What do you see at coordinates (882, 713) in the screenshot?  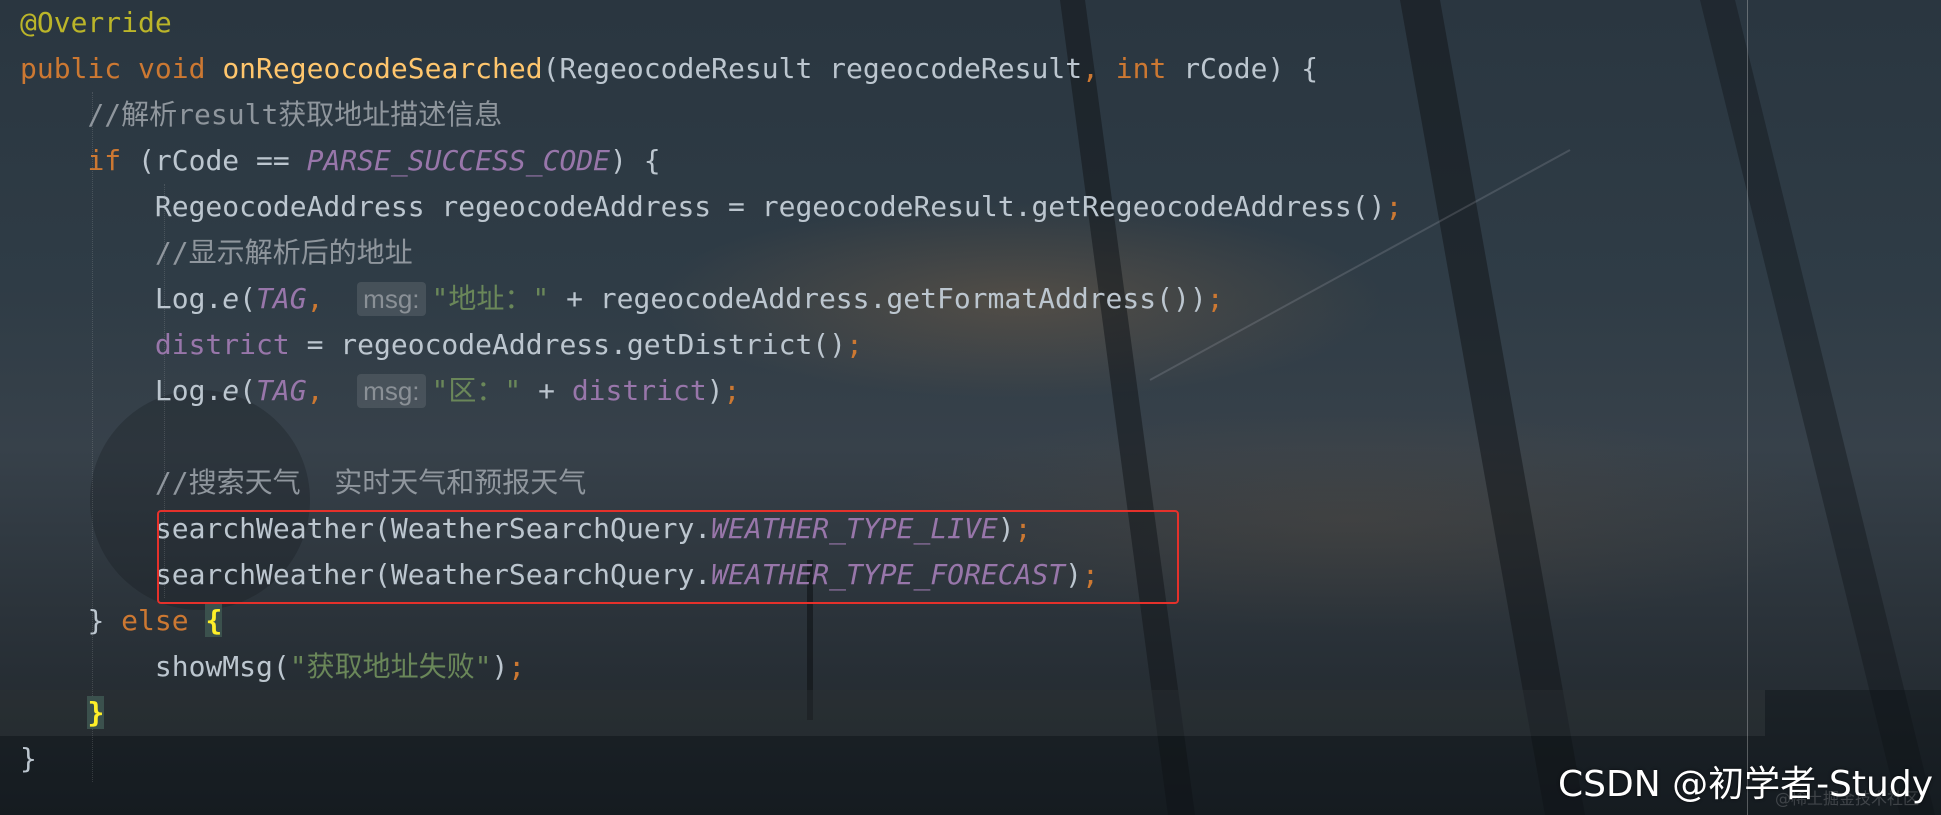 I see `code-line-current: }` at bounding box center [882, 713].